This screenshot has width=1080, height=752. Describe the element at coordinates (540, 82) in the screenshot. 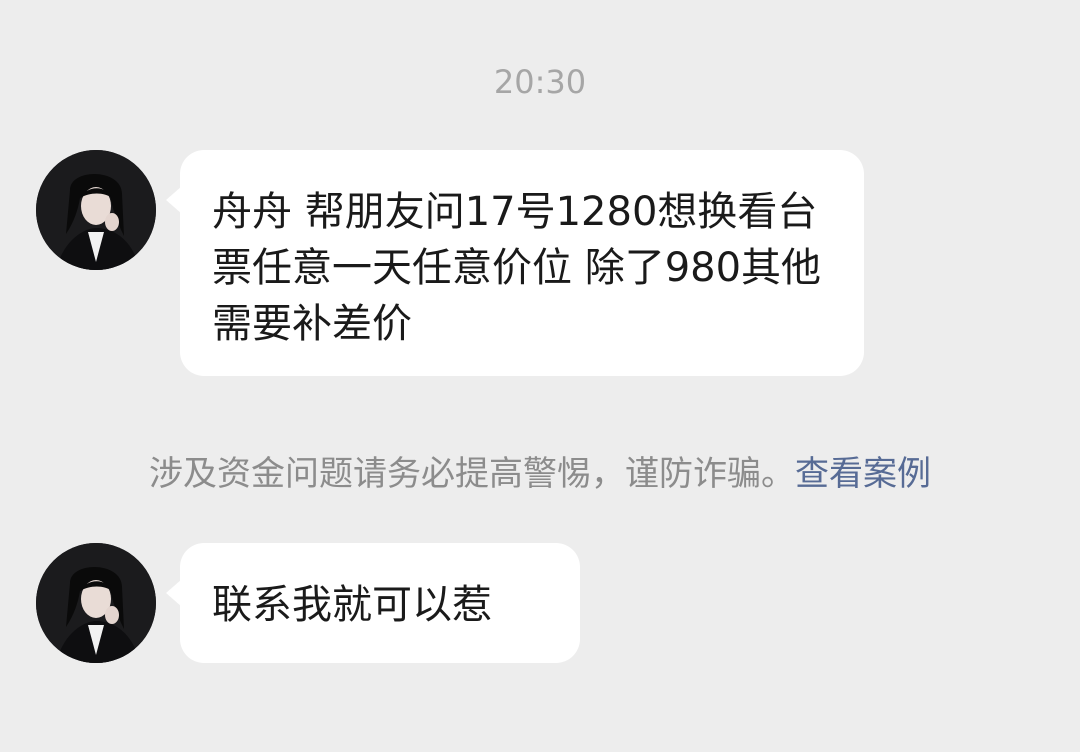

I see `chat-timestamp: 20:30` at that location.